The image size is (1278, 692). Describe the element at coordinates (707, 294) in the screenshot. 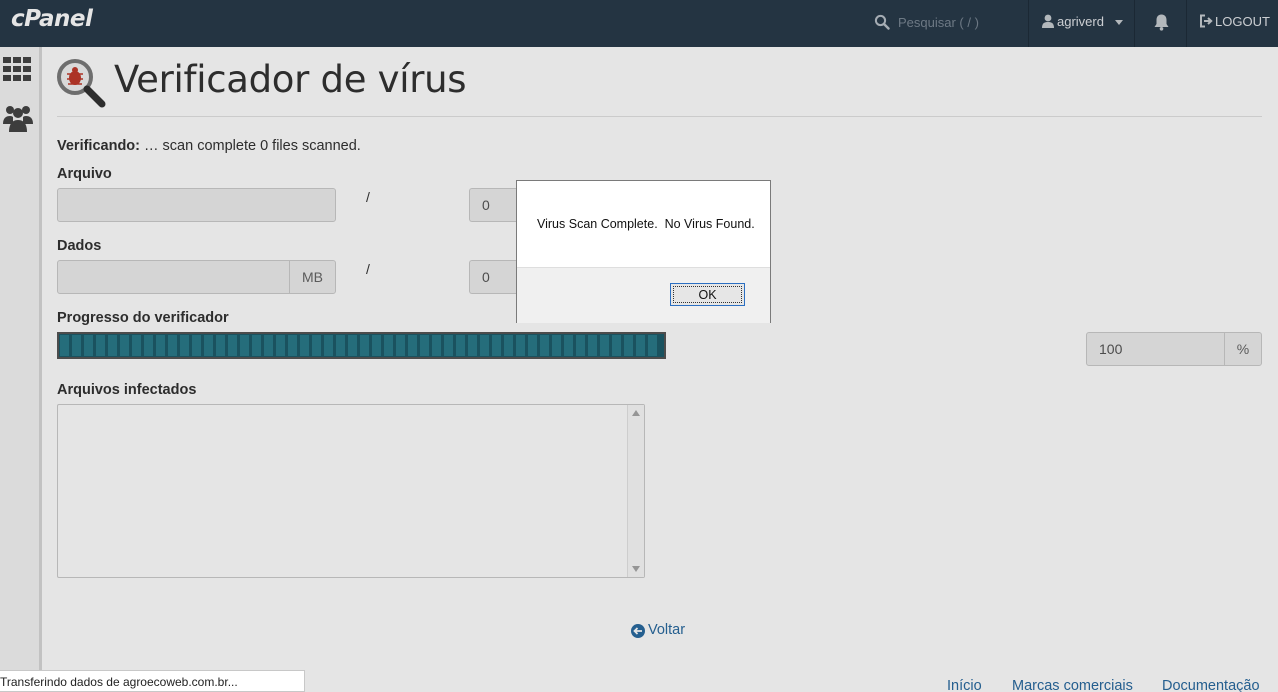

I see `ok-button: OK` at that location.